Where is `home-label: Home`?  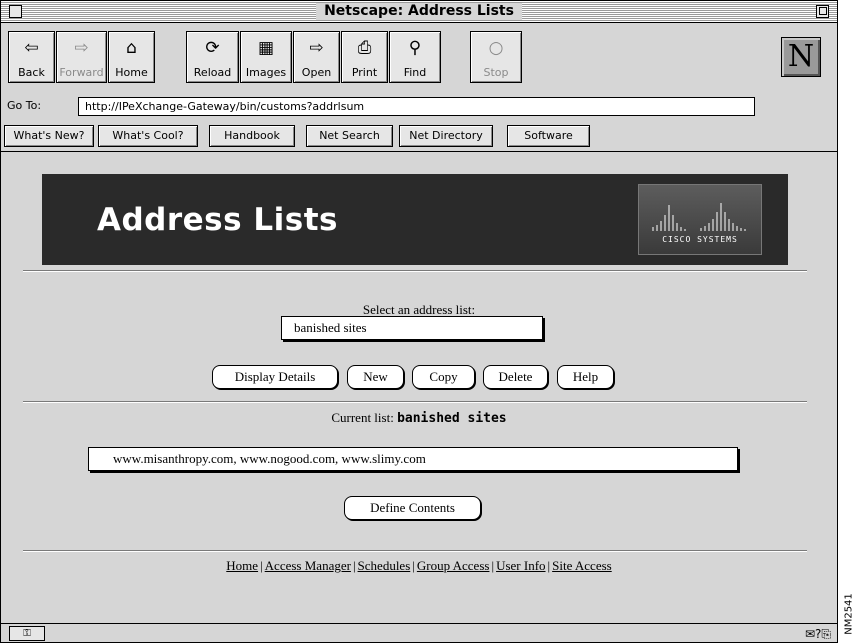
home-label: Home is located at coordinates (131, 72).